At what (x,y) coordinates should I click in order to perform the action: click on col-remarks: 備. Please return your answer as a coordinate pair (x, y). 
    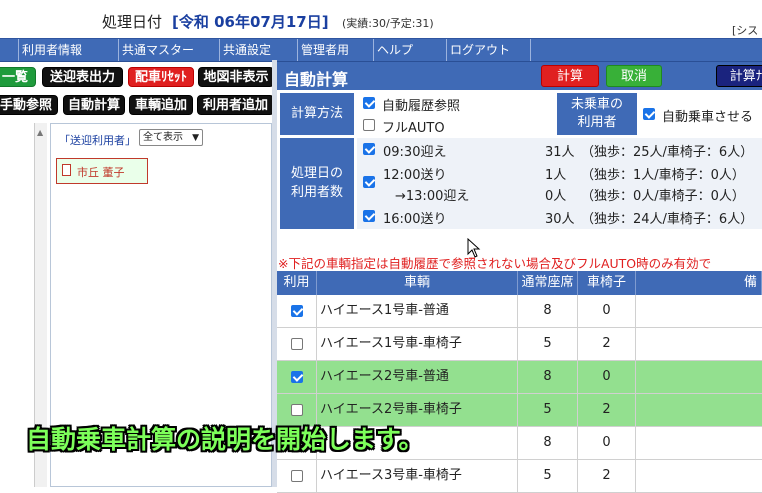
    Looking at the image, I should click on (699, 283).